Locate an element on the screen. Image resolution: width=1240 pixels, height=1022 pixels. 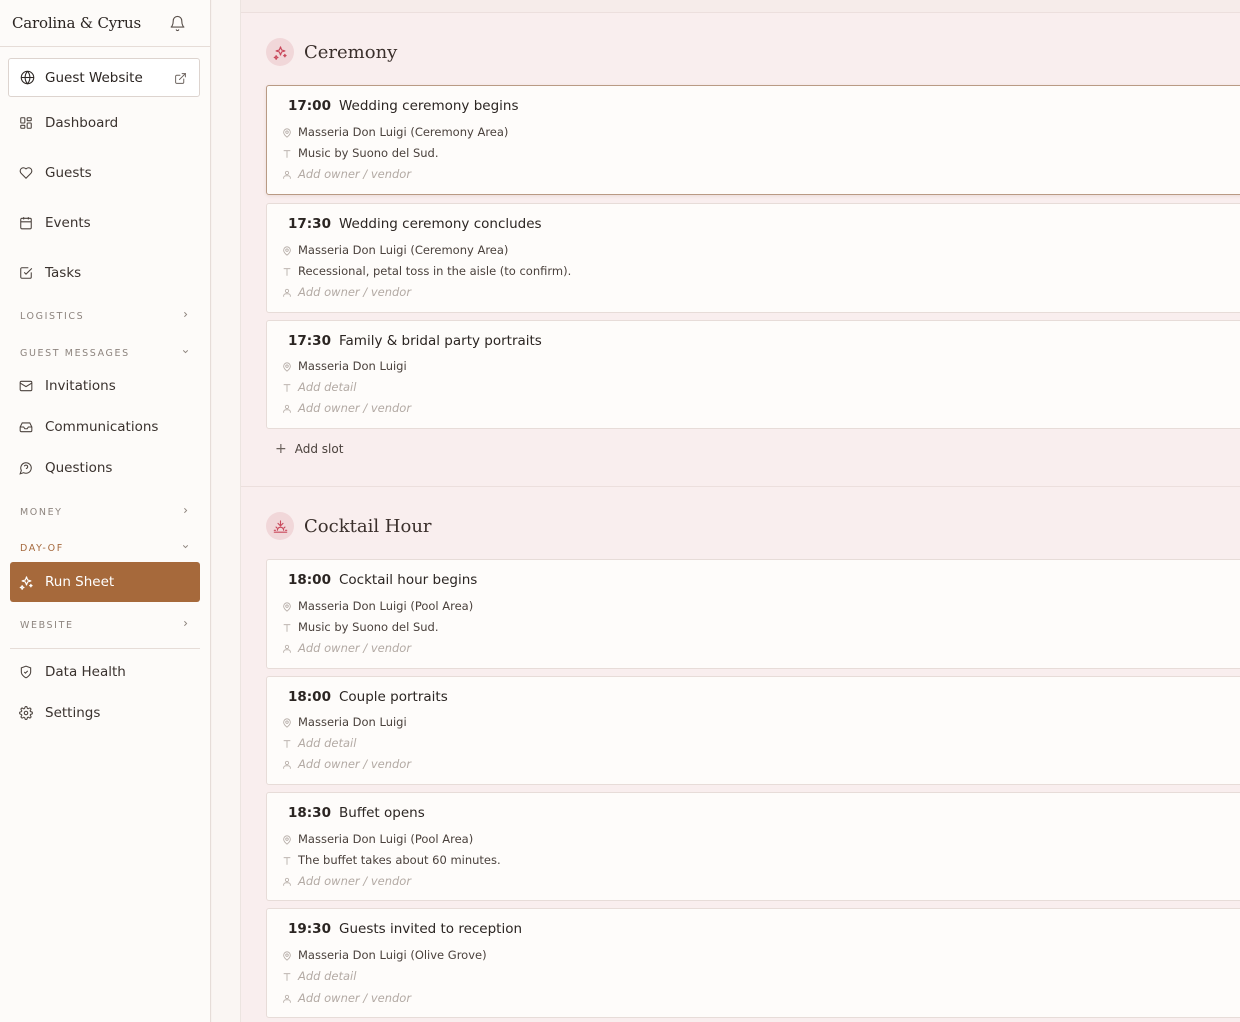
section-separator is located at coordinates (740, 486).